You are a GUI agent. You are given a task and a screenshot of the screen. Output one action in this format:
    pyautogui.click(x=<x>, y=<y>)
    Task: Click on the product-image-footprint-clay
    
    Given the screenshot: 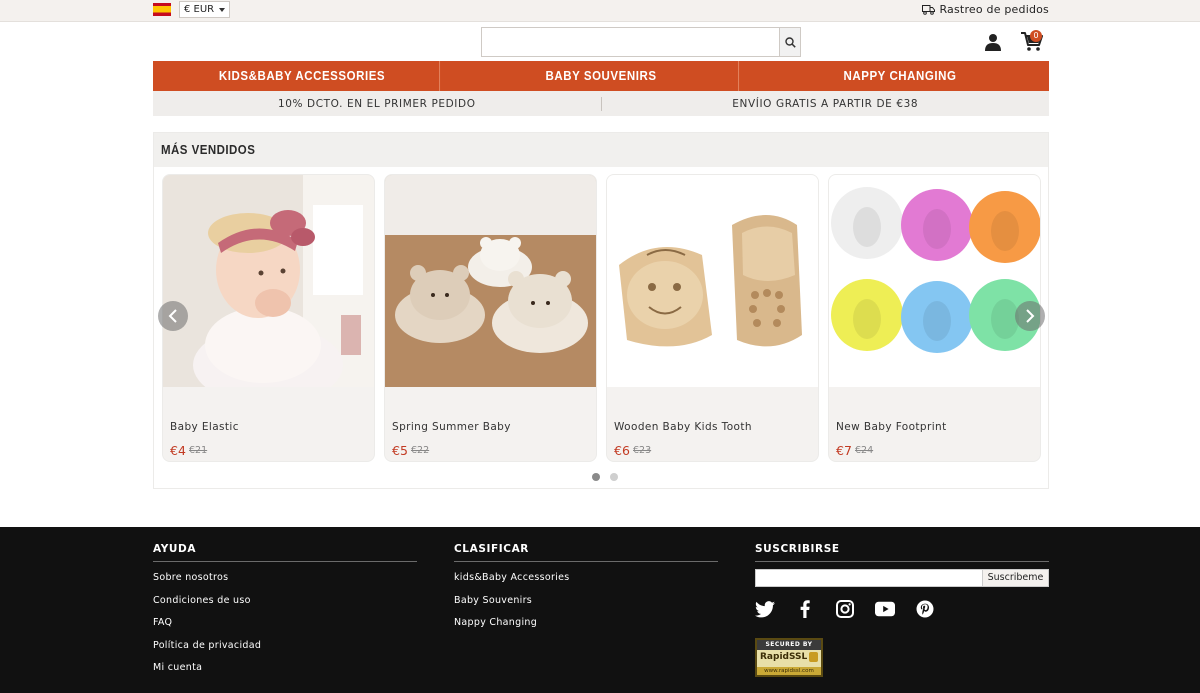 What is the action you would take?
    pyautogui.click(x=934, y=281)
    